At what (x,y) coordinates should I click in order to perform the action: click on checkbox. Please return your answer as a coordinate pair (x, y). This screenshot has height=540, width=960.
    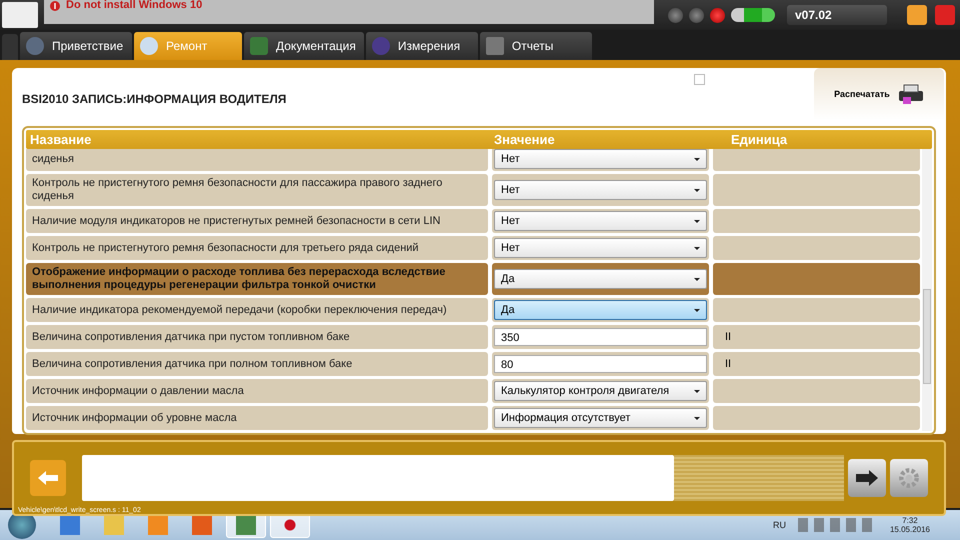
    Looking at the image, I should click on (699, 79).